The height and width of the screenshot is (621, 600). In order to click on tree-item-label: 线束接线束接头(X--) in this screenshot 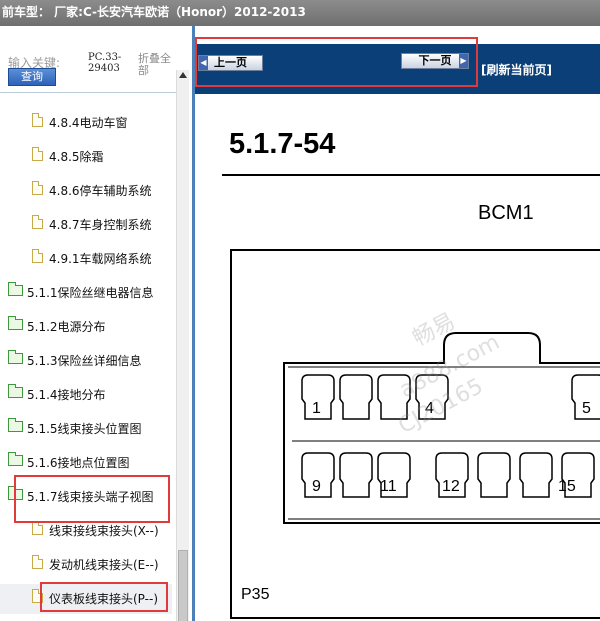, I will do `click(104, 531)`.